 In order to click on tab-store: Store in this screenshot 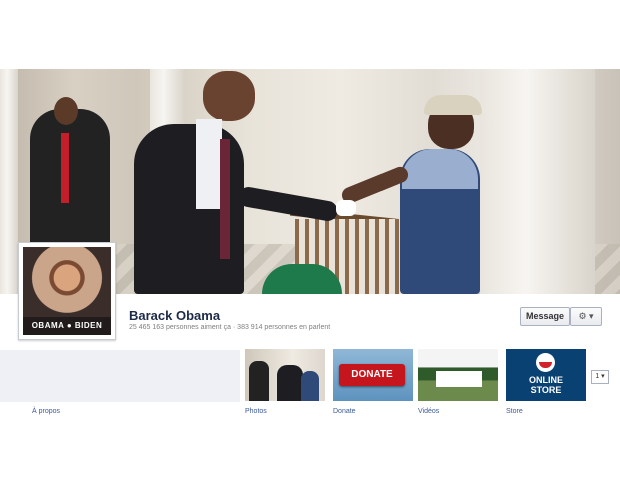, I will do `click(514, 411)`.